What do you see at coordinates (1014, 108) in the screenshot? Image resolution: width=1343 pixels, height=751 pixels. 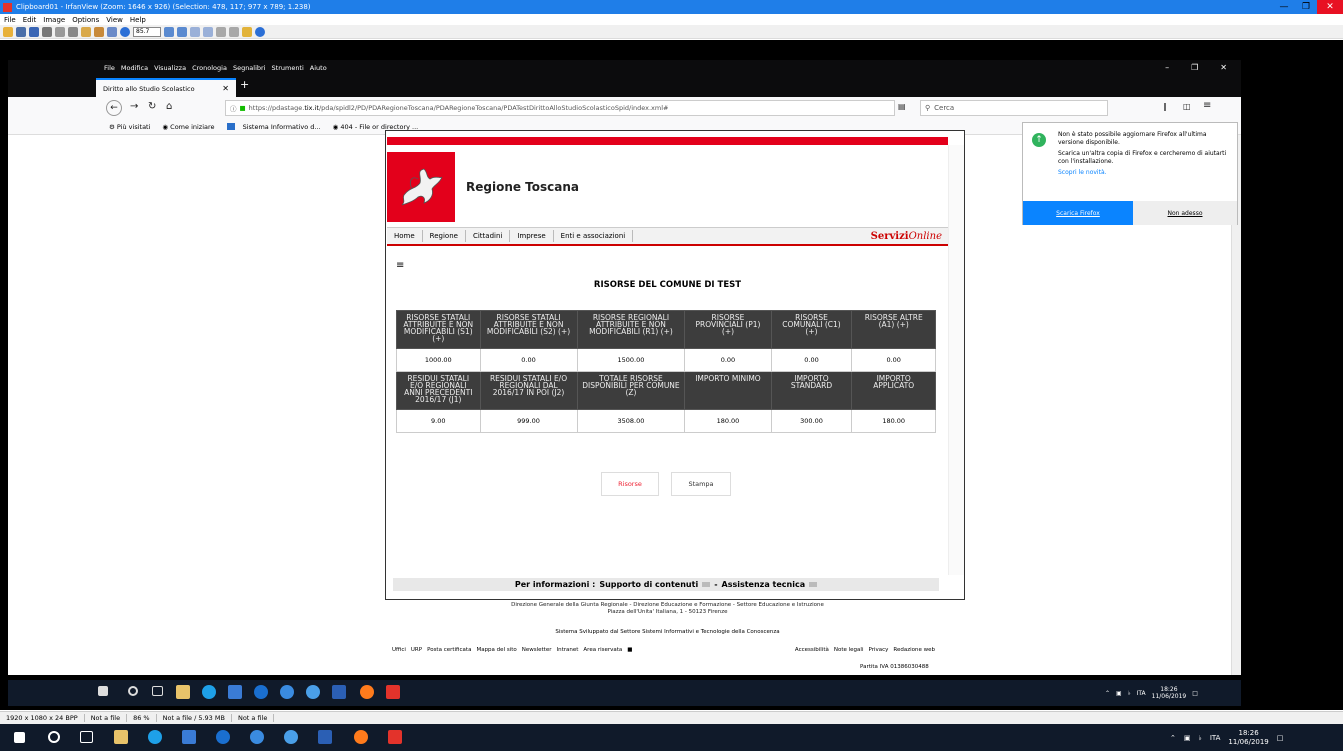 I see `search-bar: ⚲ Cerca` at bounding box center [1014, 108].